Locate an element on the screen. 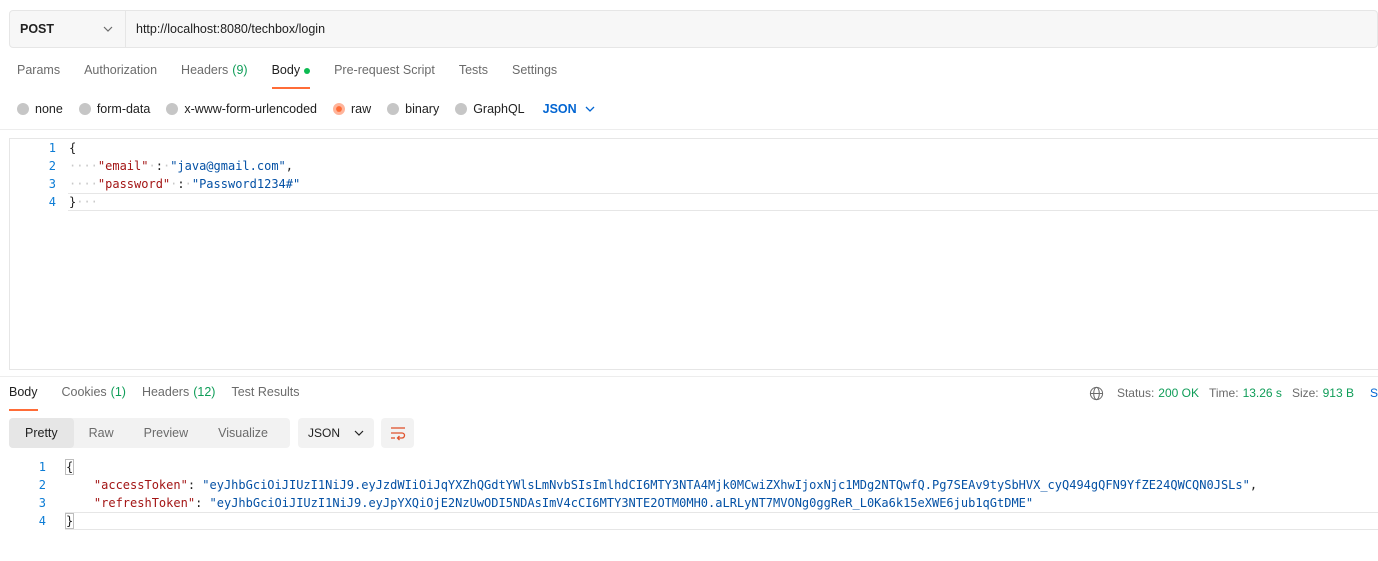  response-tabs: Body Cookies (1) Headers (12) Test Results is located at coordinates (166, 398).